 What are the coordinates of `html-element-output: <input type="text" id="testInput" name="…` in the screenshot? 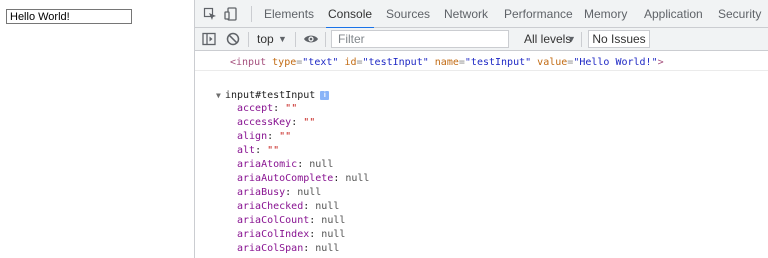 It's located at (447, 62).